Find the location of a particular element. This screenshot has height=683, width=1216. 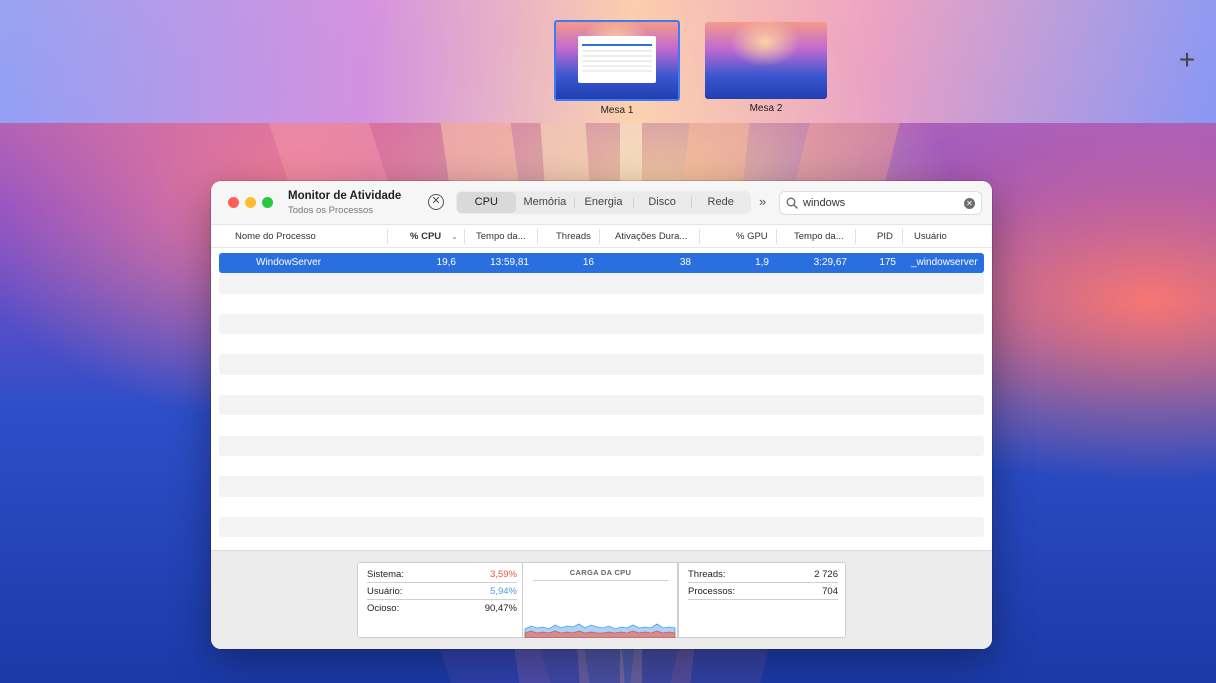

cell-gpu-time: 3:29,67 is located at coordinates (830, 262).